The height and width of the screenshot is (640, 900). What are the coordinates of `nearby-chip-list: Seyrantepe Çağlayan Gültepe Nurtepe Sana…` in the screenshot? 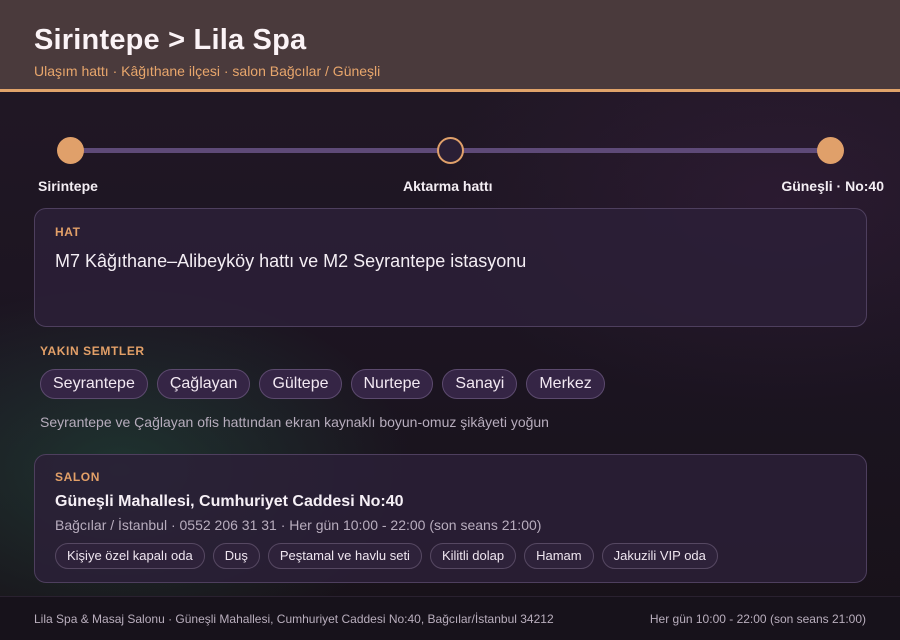 It's located at (322, 384).